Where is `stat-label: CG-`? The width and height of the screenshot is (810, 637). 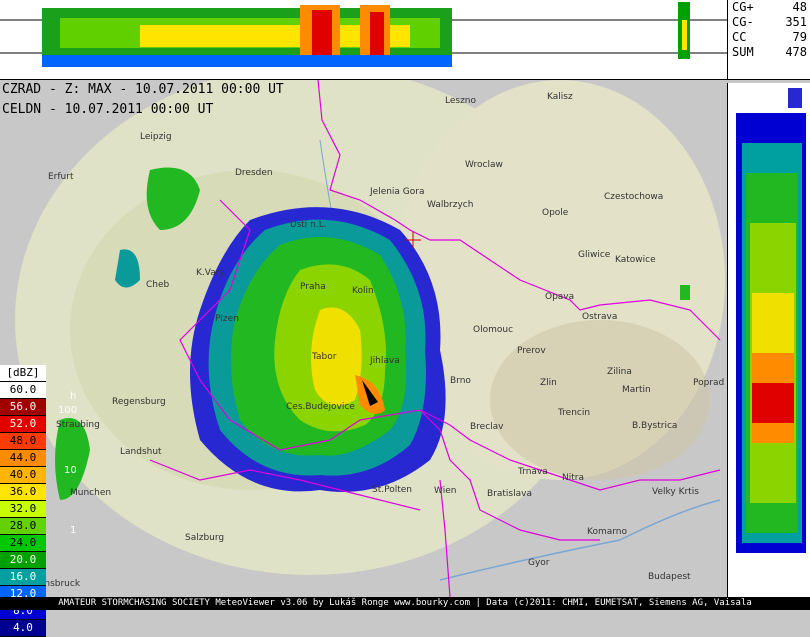 stat-label: CG- is located at coordinates (743, 22).